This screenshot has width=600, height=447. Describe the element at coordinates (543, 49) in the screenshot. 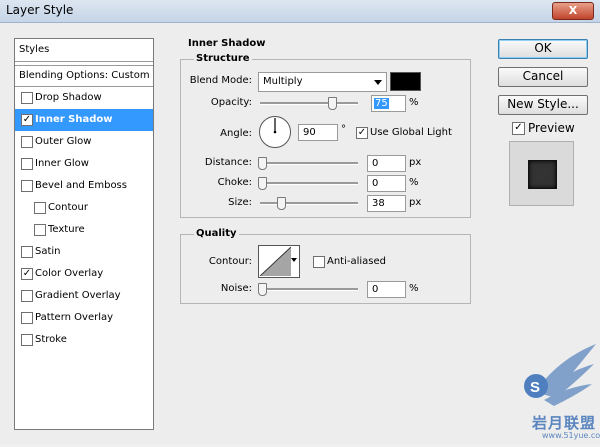

I see `ok-button: OK` at that location.